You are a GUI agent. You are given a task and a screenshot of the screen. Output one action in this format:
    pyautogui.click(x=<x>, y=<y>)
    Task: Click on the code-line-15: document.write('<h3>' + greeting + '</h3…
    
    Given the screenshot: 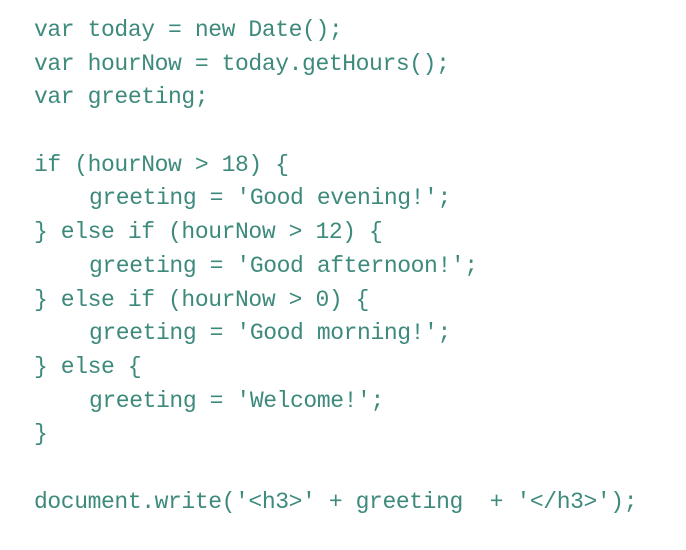 What is the action you would take?
    pyautogui.click(x=336, y=501)
    